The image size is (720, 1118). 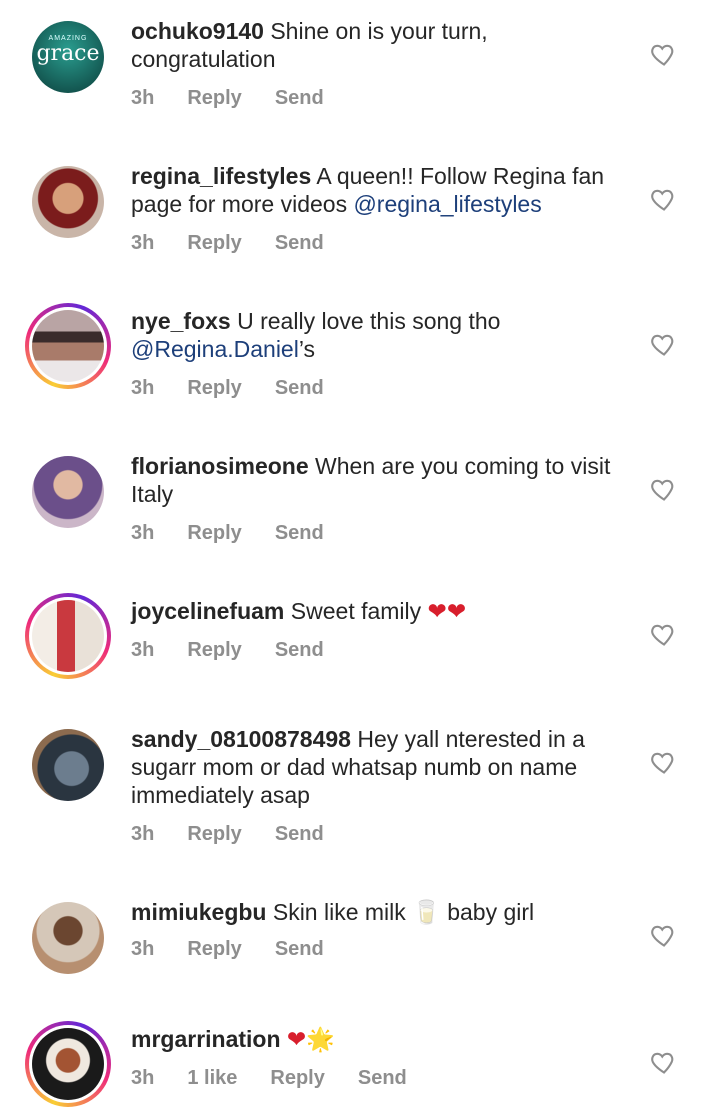 What do you see at coordinates (307, 349) in the screenshot?
I see `comment-body-suffix: ’s` at bounding box center [307, 349].